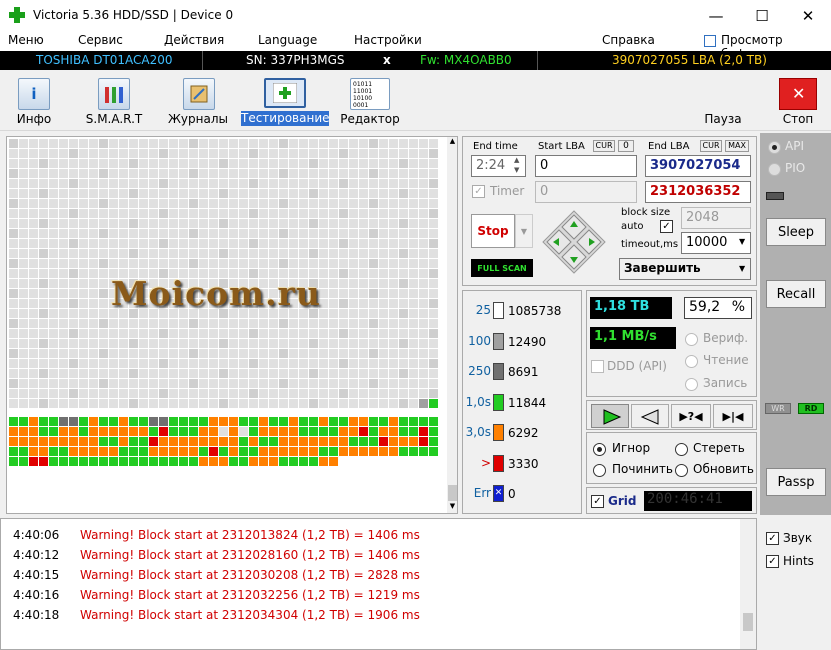  Describe the element at coordinates (493, 231) in the screenshot. I see `stop-scan-button: Stop` at that location.